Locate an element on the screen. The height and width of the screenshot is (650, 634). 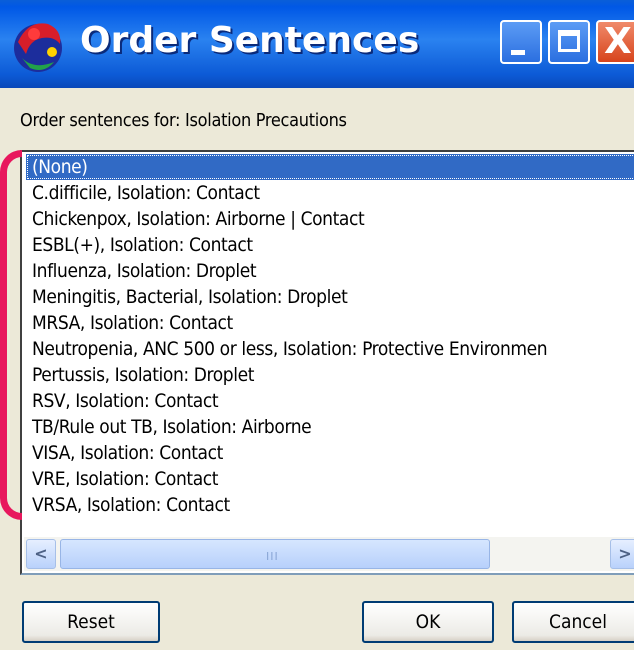
maximize-icon is located at coordinates (569, 41).